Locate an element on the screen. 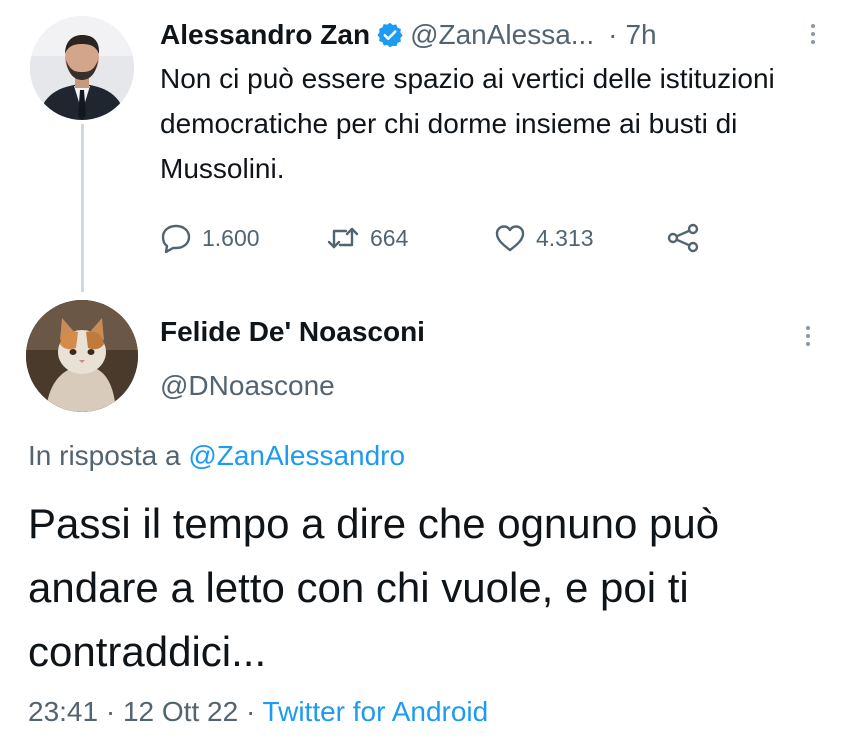 The image size is (851, 756). reply-tweet-date: 12 Ott 22 is located at coordinates (180, 711).